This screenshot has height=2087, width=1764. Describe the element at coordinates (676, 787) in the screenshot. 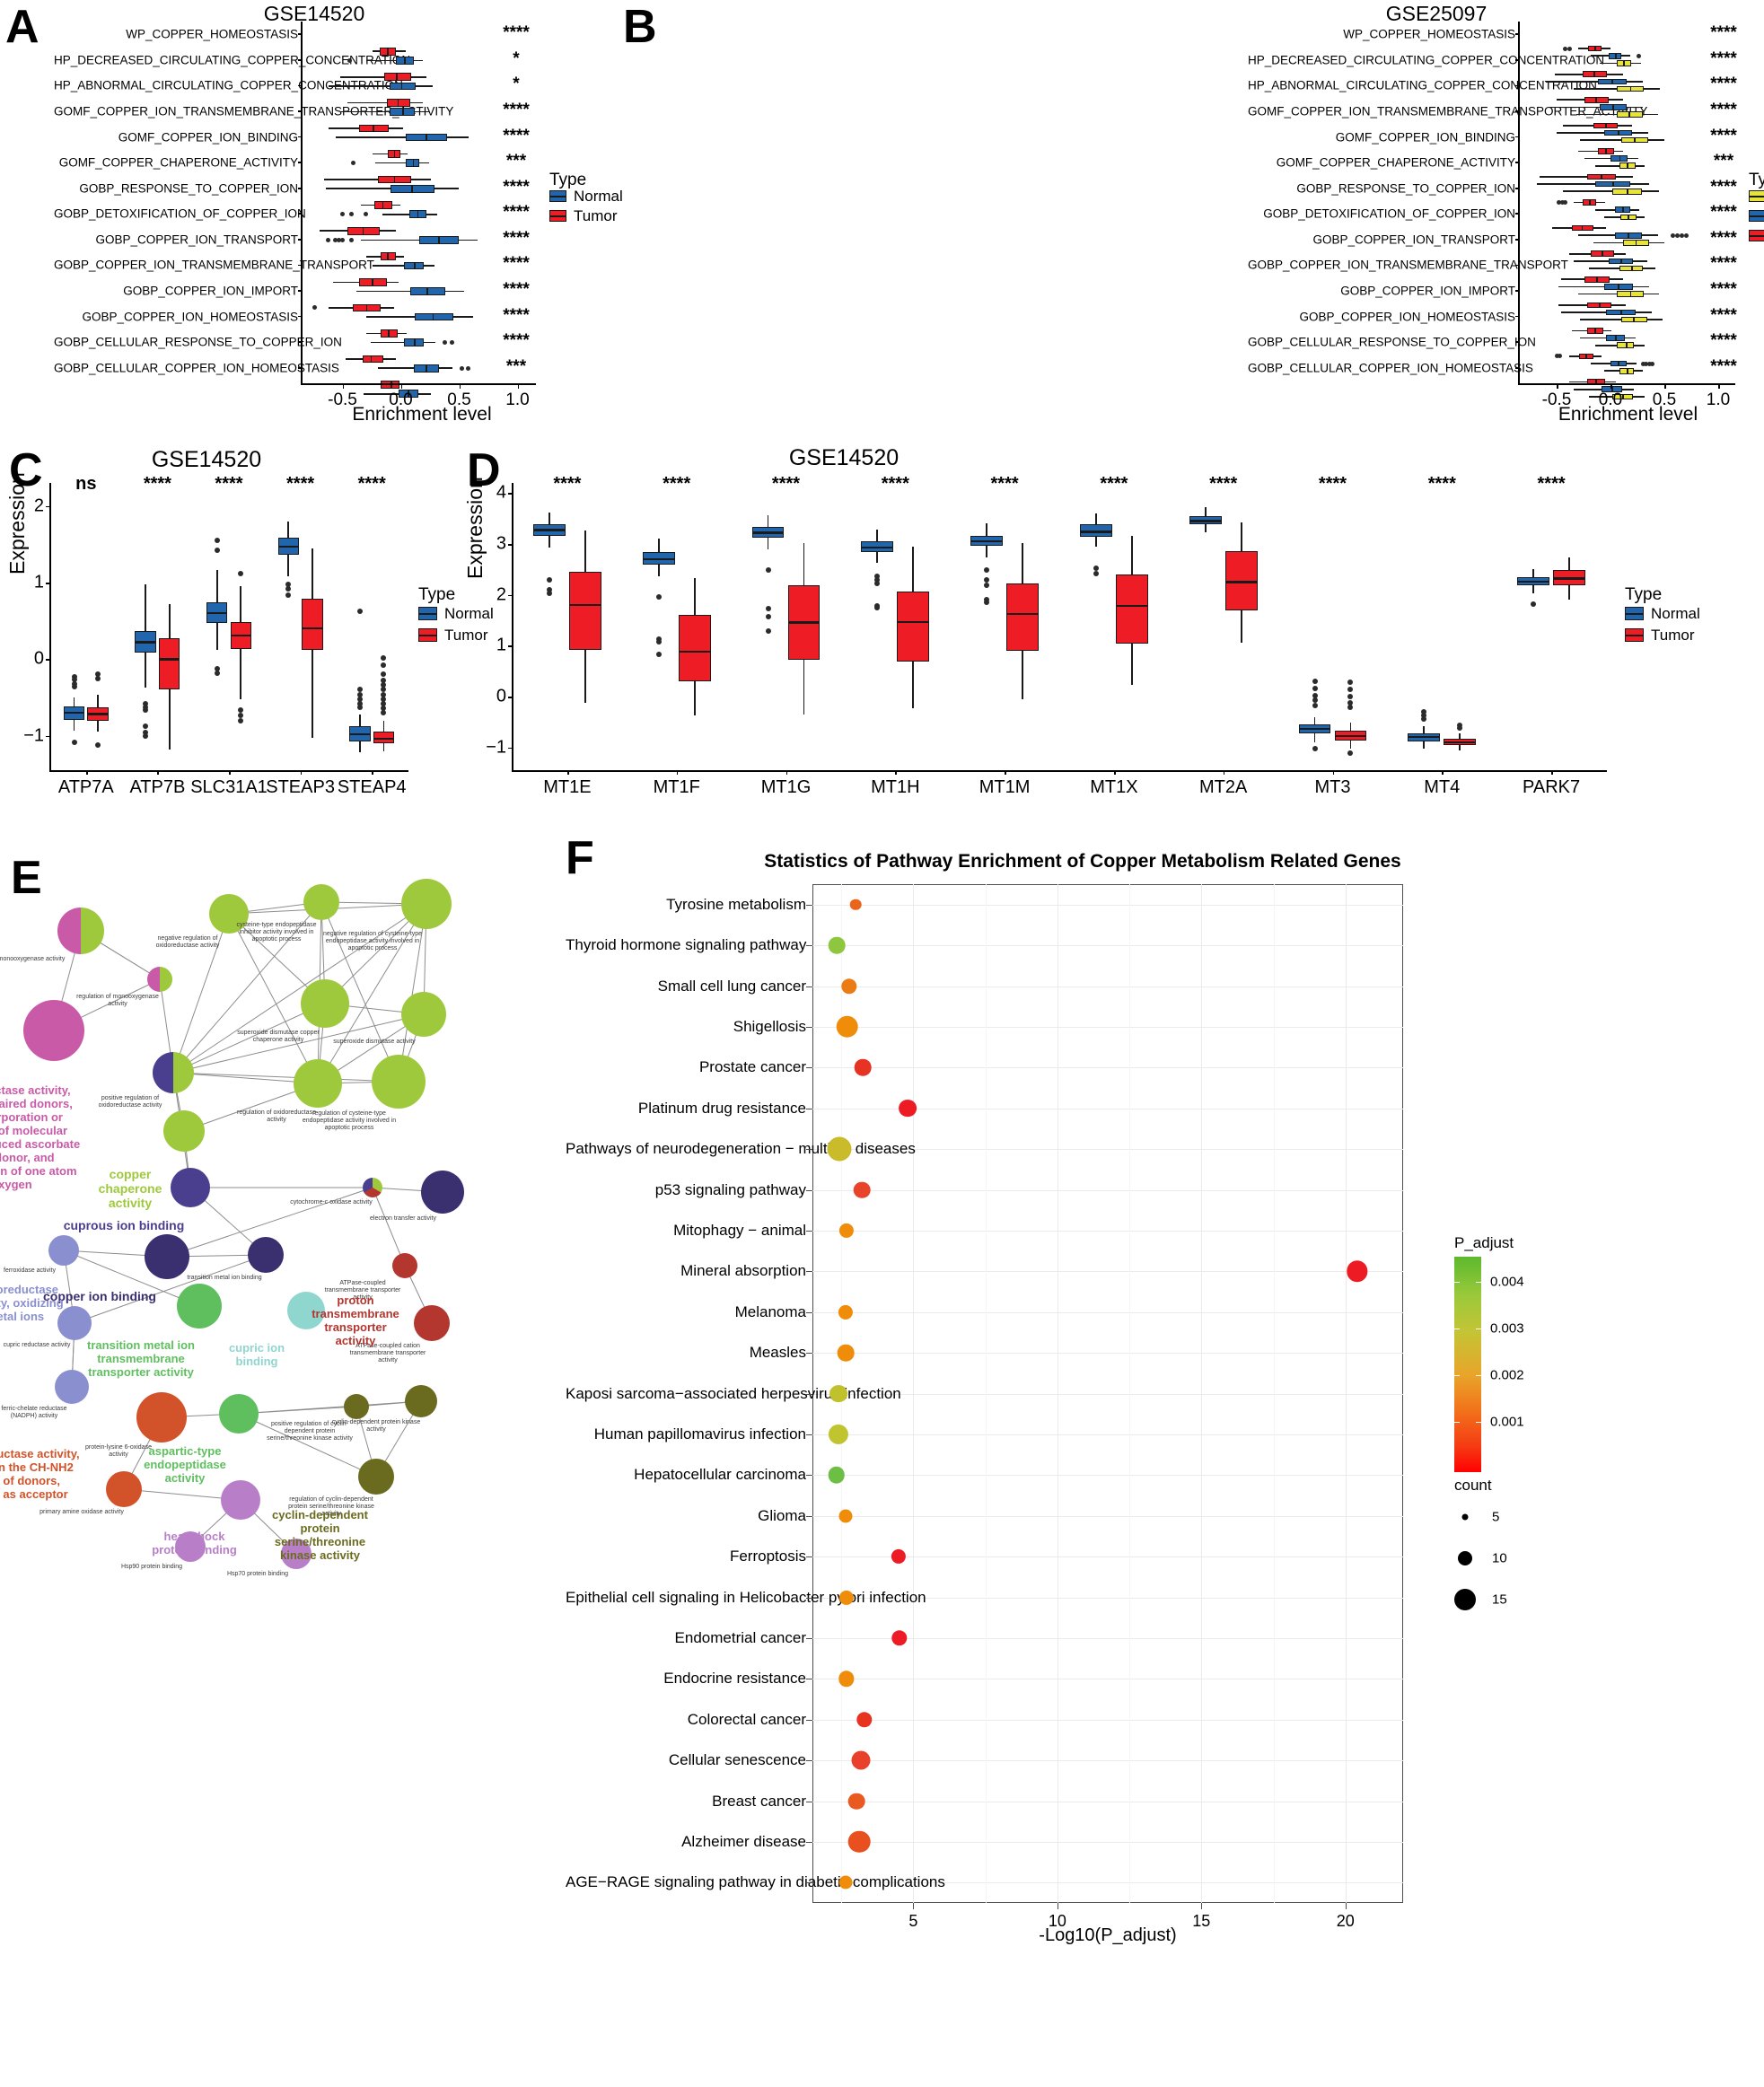

I see `x-axis-label: MT1F` at that location.